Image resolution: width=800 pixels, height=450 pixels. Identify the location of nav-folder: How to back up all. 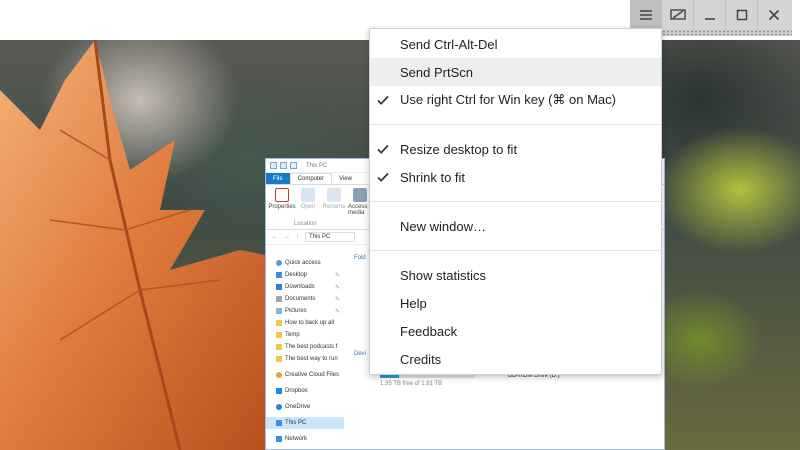
(305, 323).